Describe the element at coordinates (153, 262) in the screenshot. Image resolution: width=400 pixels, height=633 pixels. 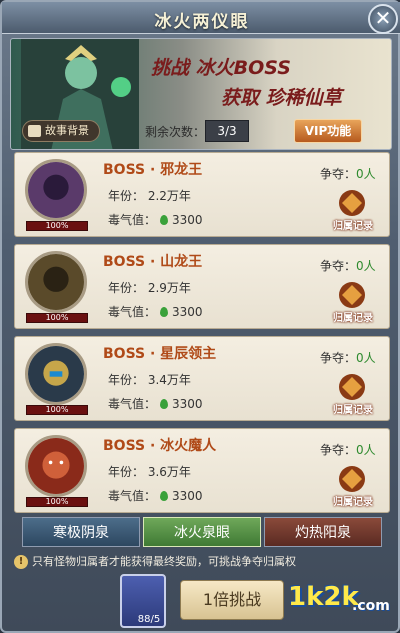
I see `boss-name: BOSS · 山龙王` at that location.